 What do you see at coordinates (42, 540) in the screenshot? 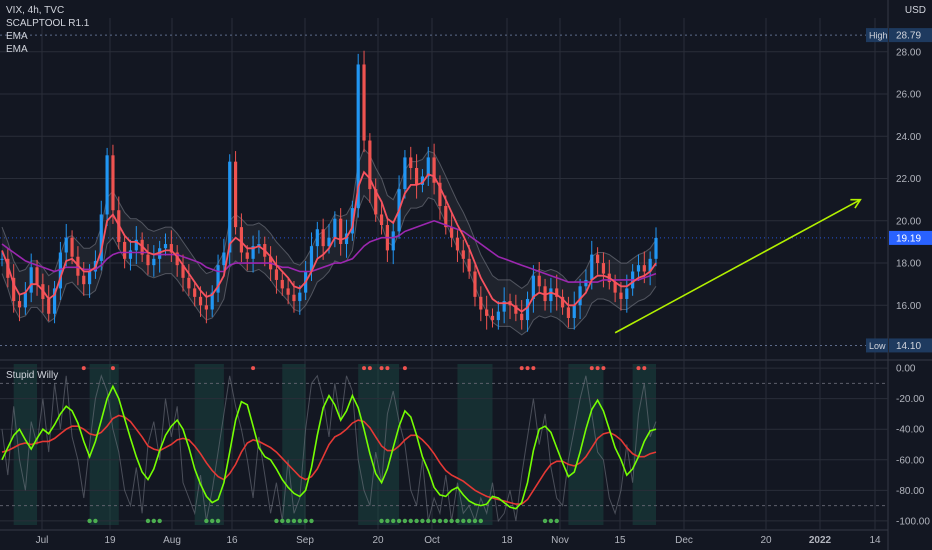
I see `x-tick-label: Jul` at bounding box center [42, 540].